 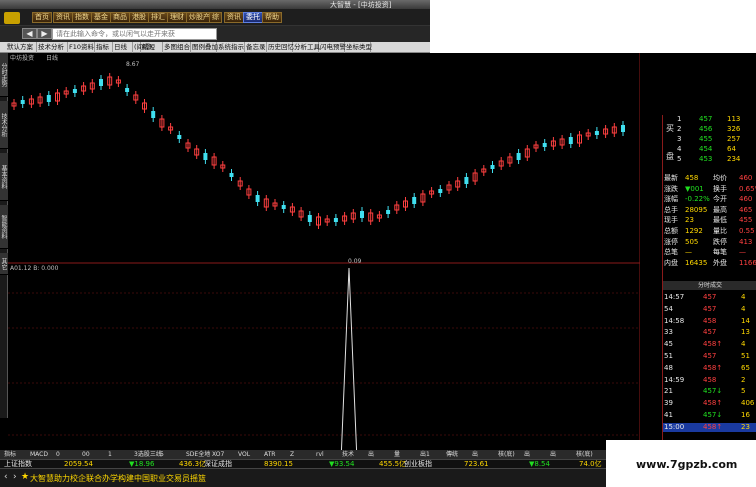 I want to click on side-tab-3: 智能资料, so click(x=4, y=227).